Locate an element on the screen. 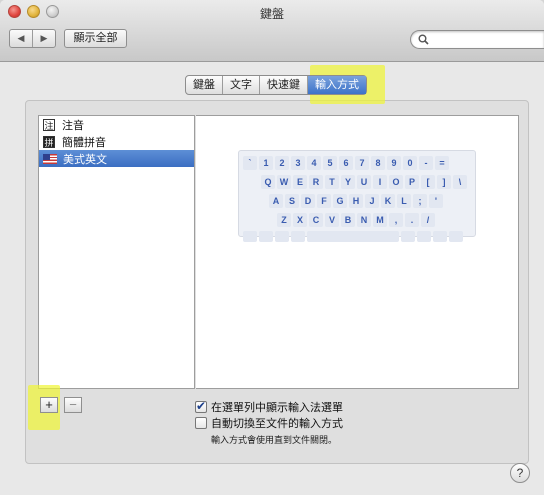 The width and height of the screenshot is (544, 495). keyboard-key: 2 is located at coordinates (282, 162).